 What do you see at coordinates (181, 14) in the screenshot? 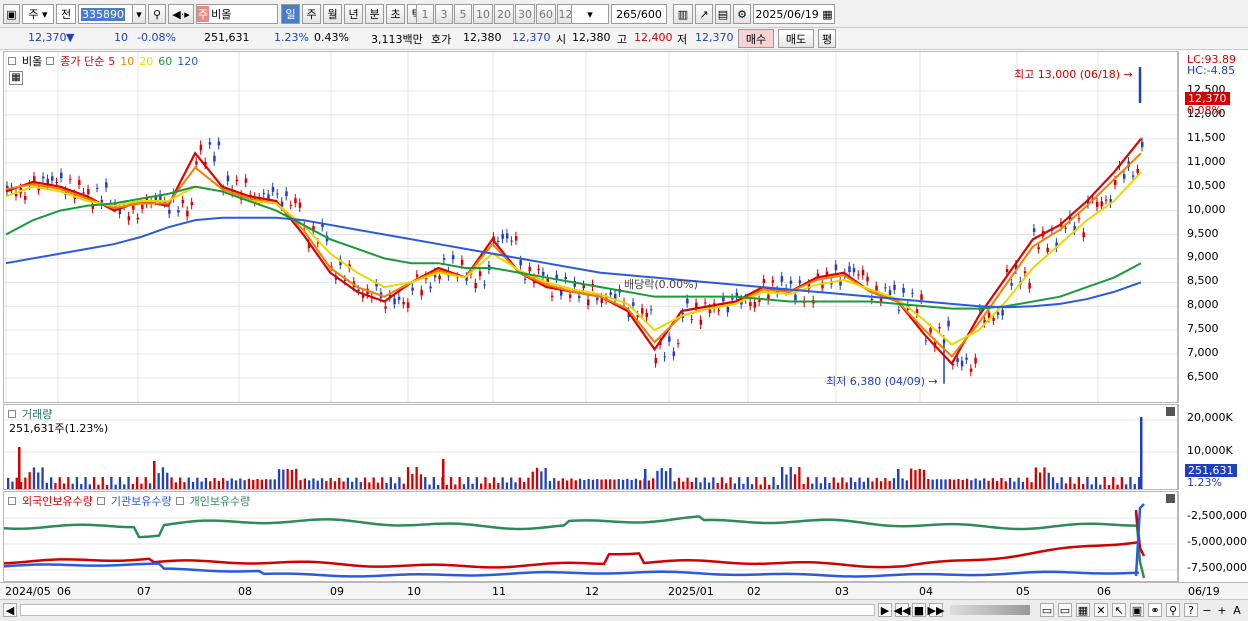
I see `sound-icon: ◀·▸` at bounding box center [181, 14].